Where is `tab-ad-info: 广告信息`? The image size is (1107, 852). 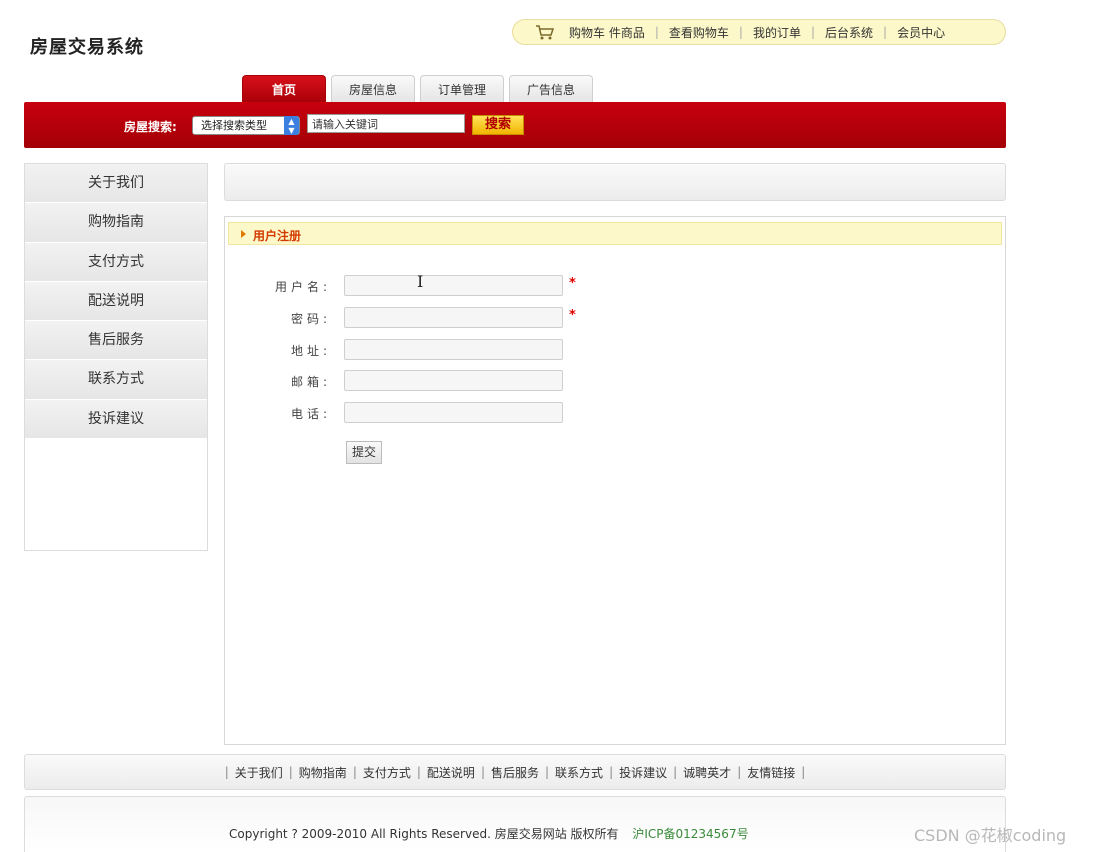 tab-ad-info: 广告信息 is located at coordinates (551, 89).